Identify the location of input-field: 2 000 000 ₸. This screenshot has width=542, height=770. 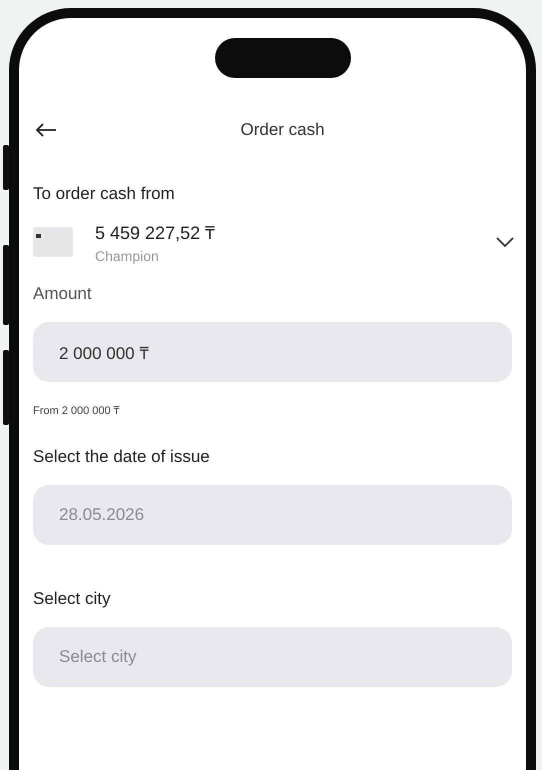
(272, 352).